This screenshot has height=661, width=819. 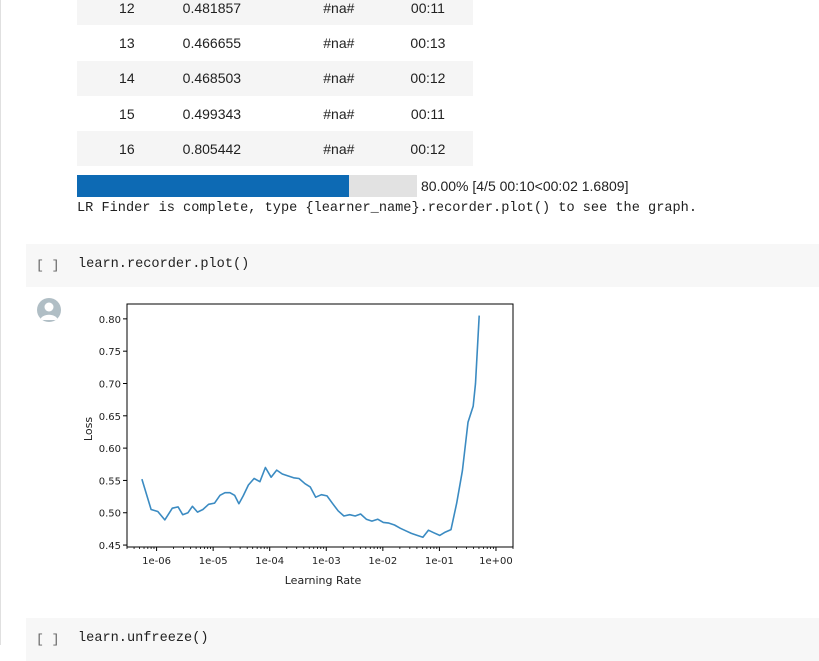 I want to click on train-loss-cell: 0.466655, so click(x=212, y=42).